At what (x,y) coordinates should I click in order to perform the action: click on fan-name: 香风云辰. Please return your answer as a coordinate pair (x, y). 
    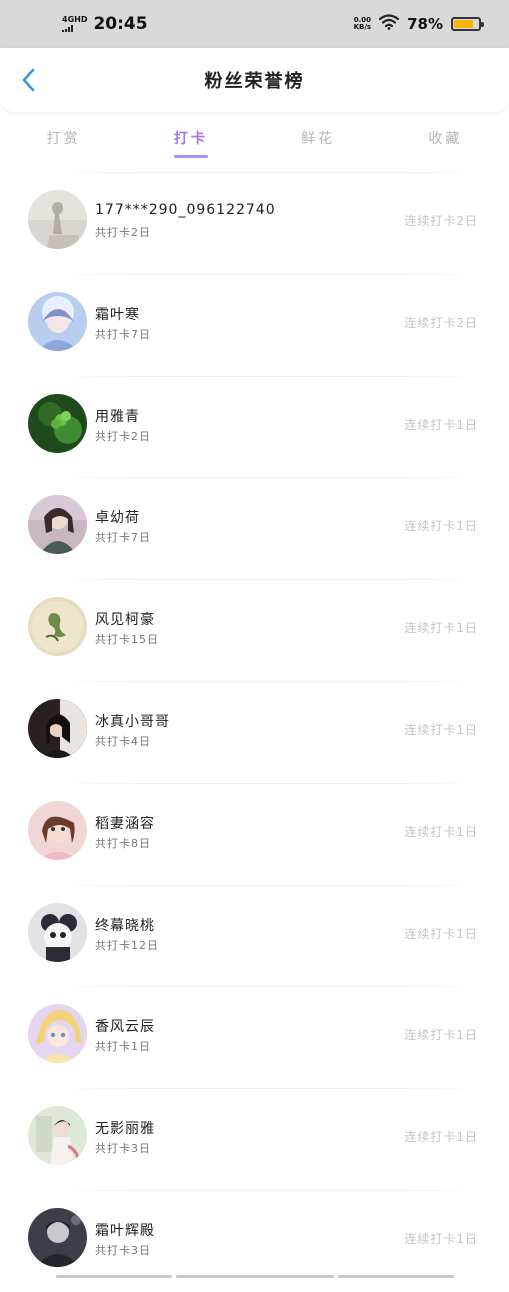
    Looking at the image, I should click on (125, 1027).